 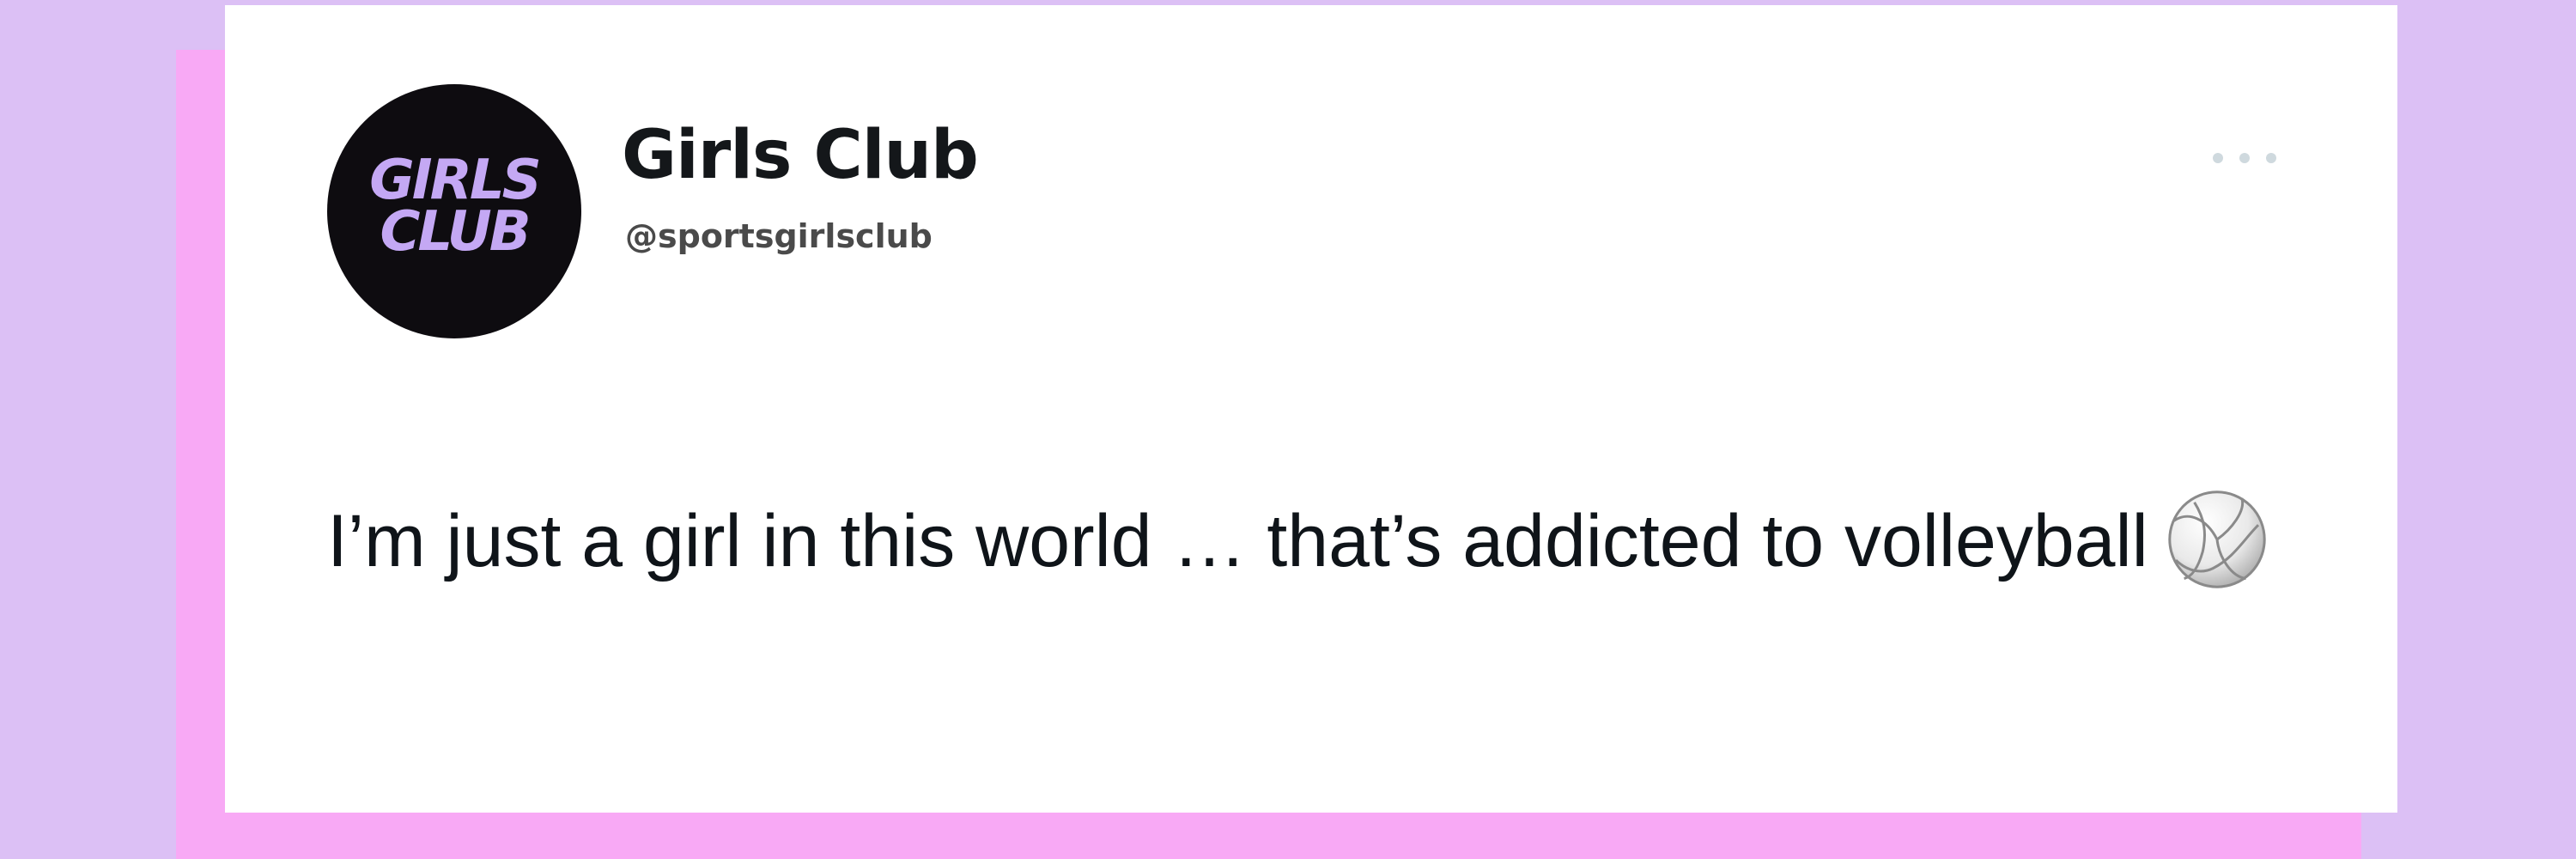 I want to click on avatar: GIRLS CLUB, so click(x=454, y=211).